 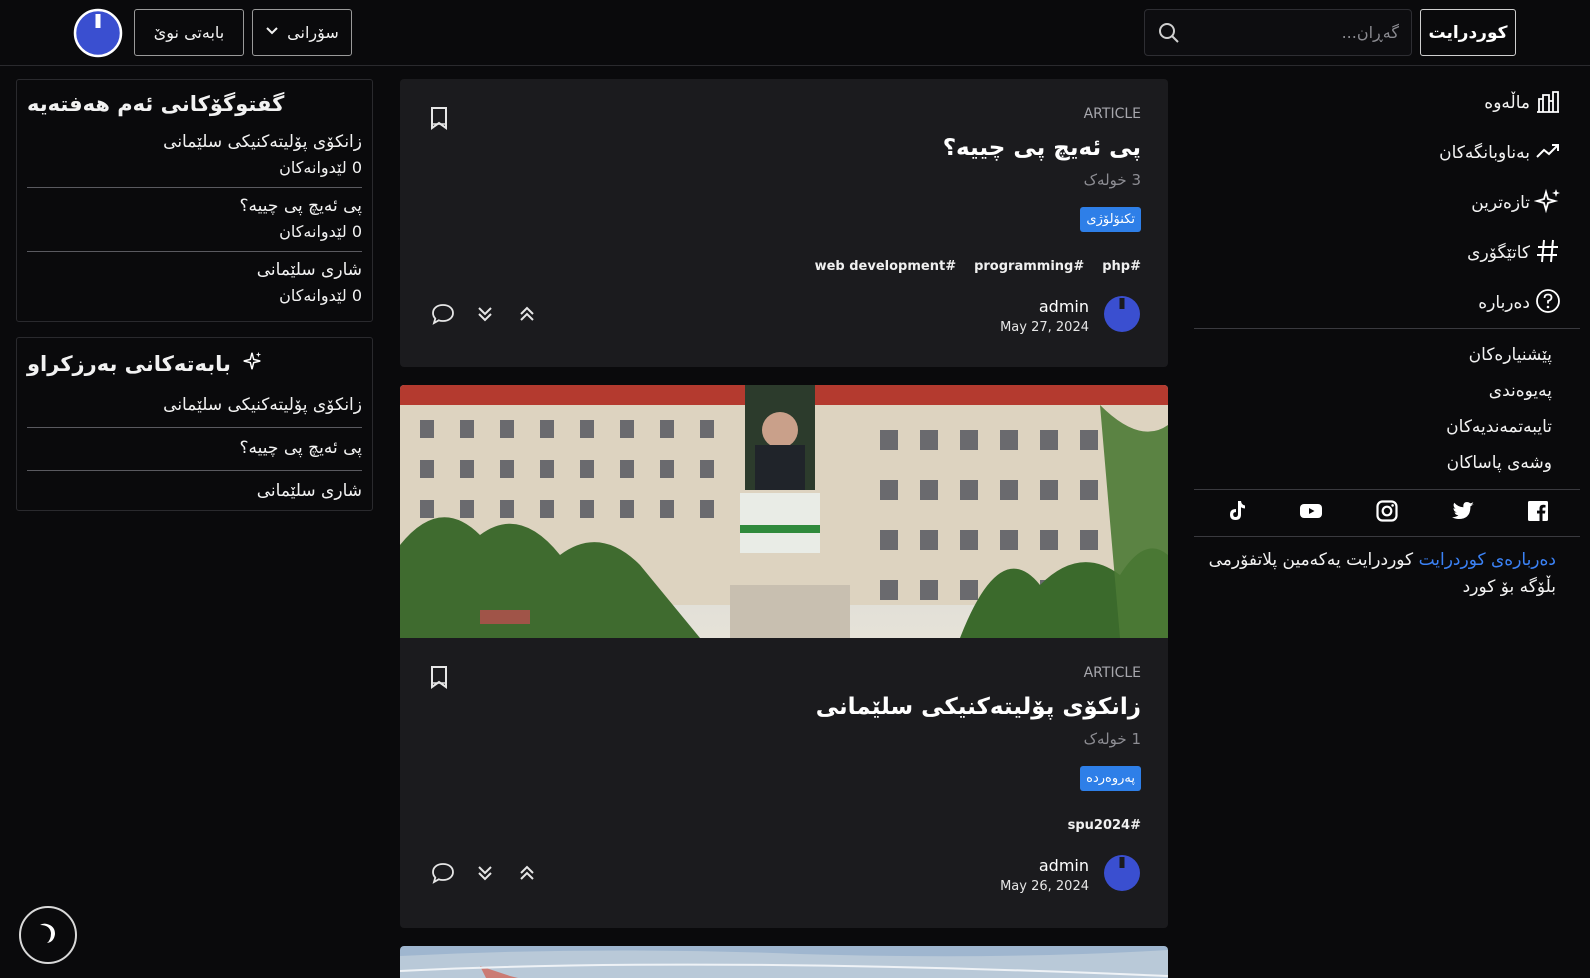 I want to click on discussion-title: شاری سلێمانی, so click(x=309, y=270).